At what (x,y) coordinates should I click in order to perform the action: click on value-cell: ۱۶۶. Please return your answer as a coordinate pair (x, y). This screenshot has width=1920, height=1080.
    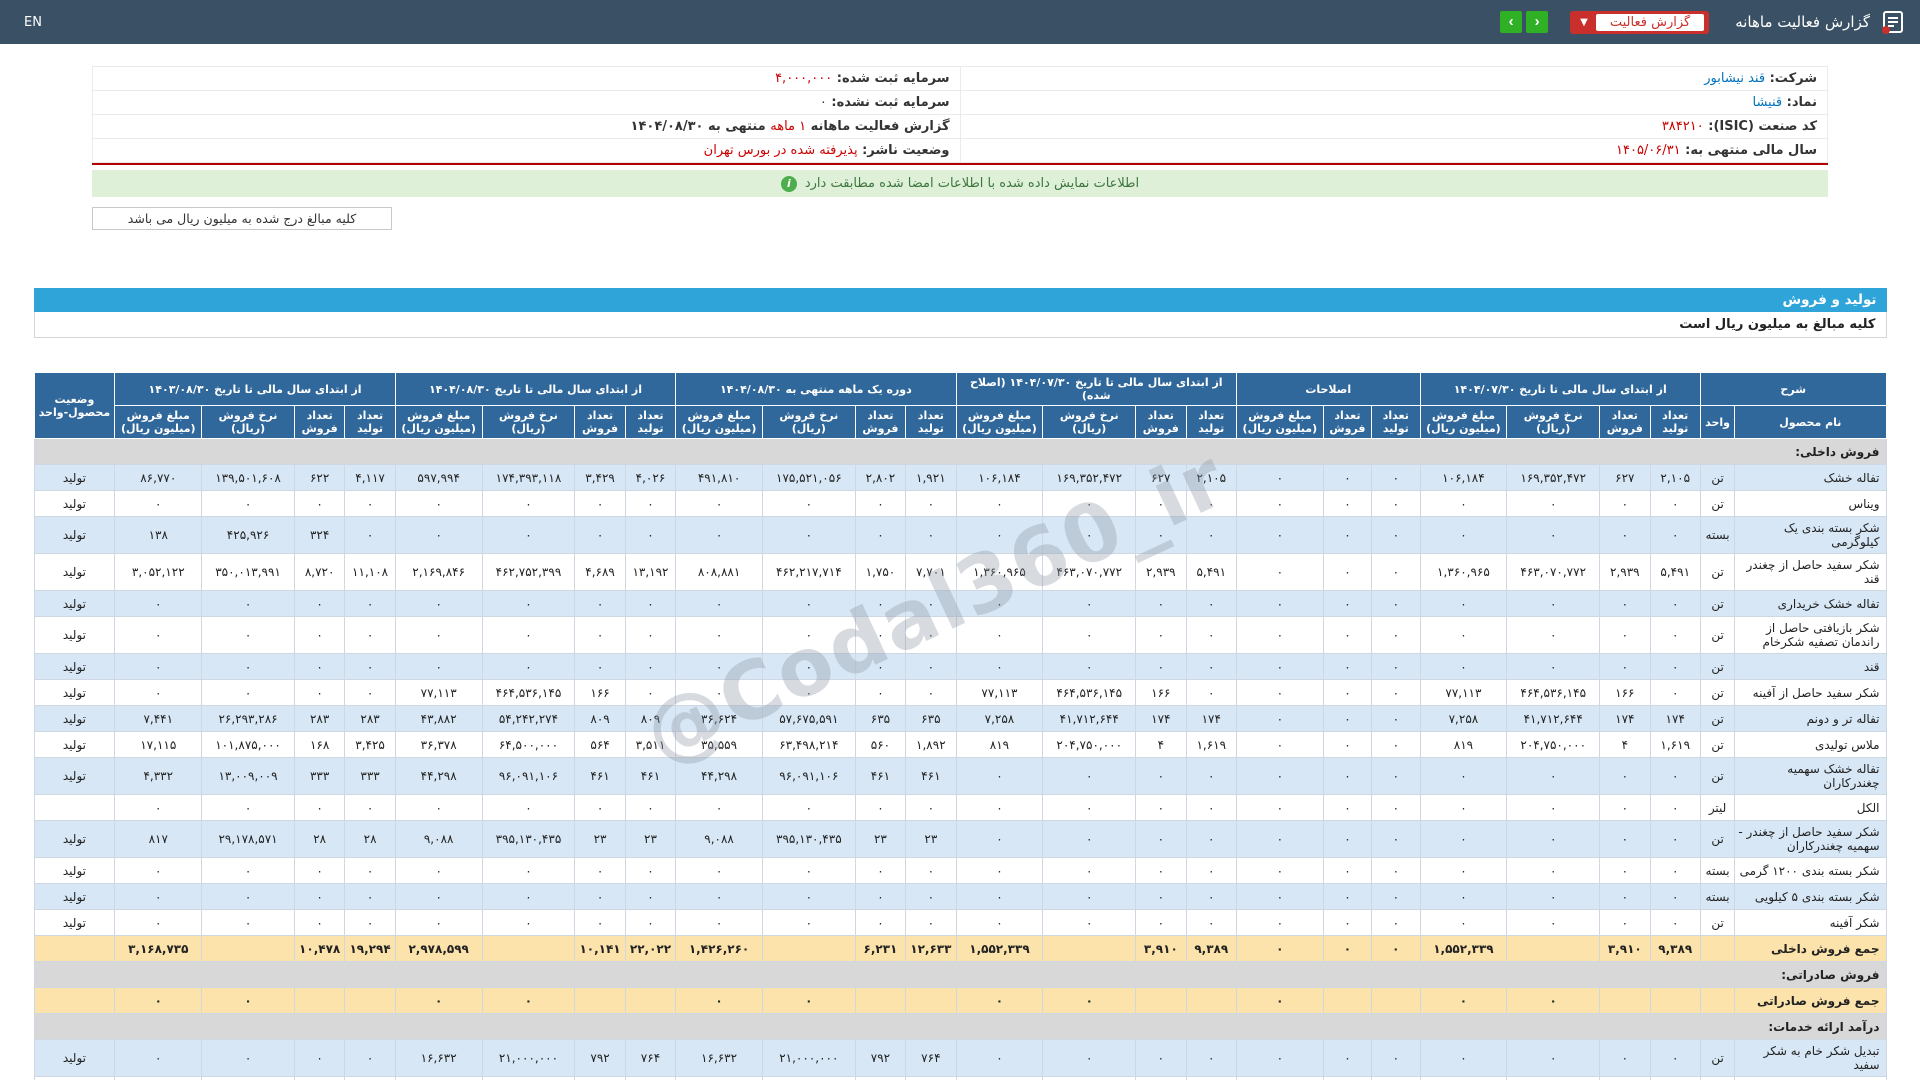
    Looking at the image, I should click on (1625, 692).